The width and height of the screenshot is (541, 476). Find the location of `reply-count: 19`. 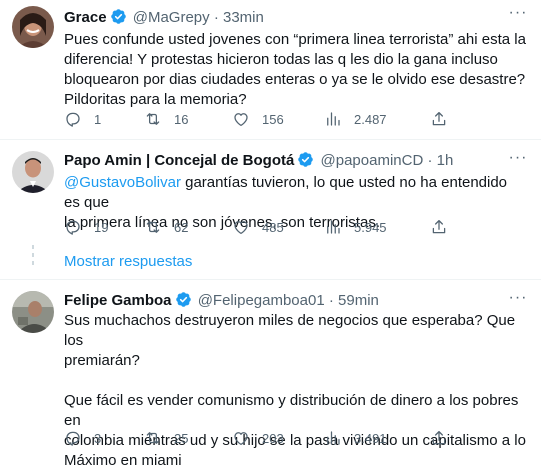

reply-count: 19 is located at coordinates (101, 227).